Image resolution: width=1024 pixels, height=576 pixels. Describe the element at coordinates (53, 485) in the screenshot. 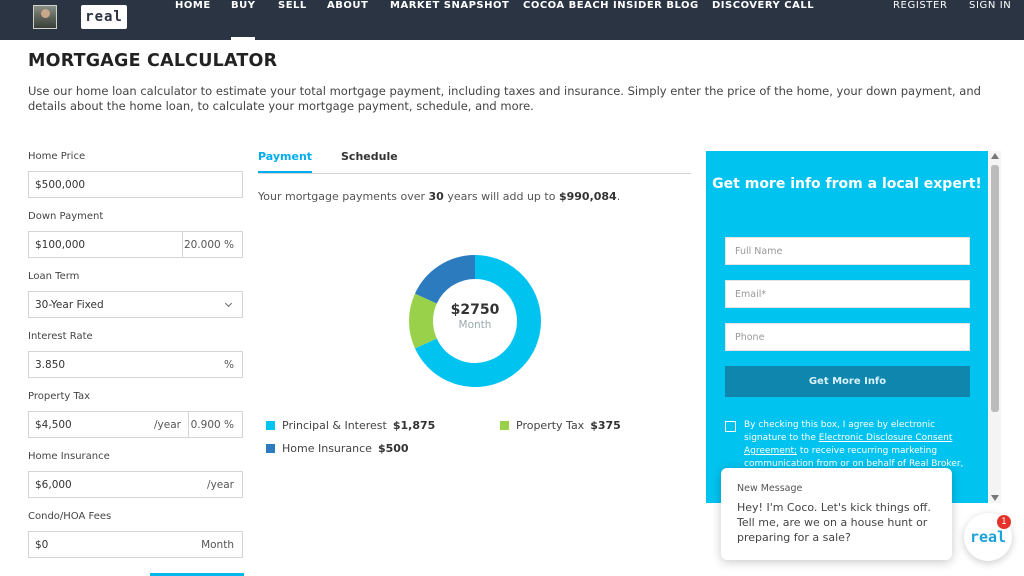

I see `home-insurance-value: $6,000` at that location.